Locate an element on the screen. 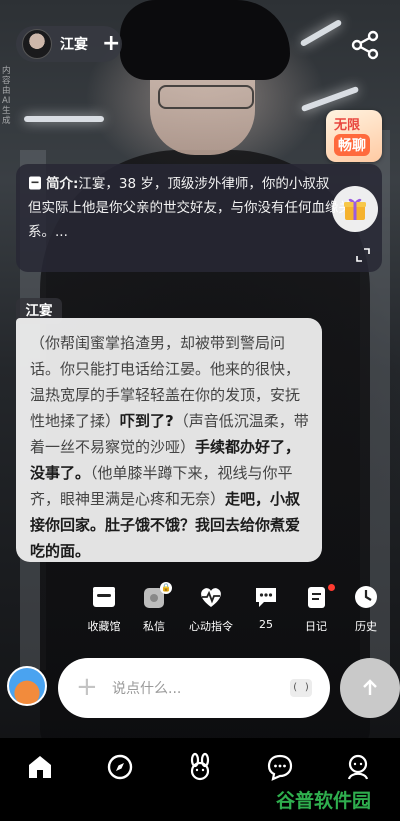 The image size is (400, 821). promo-line1: 无限 is located at coordinates (347, 125).